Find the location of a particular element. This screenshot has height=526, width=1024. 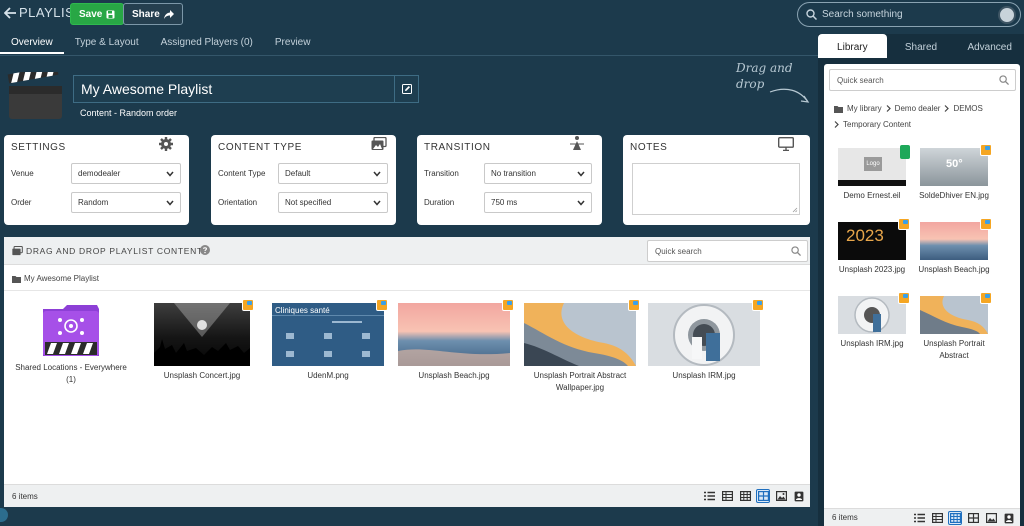

beach-image is located at coordinates (454, 357).